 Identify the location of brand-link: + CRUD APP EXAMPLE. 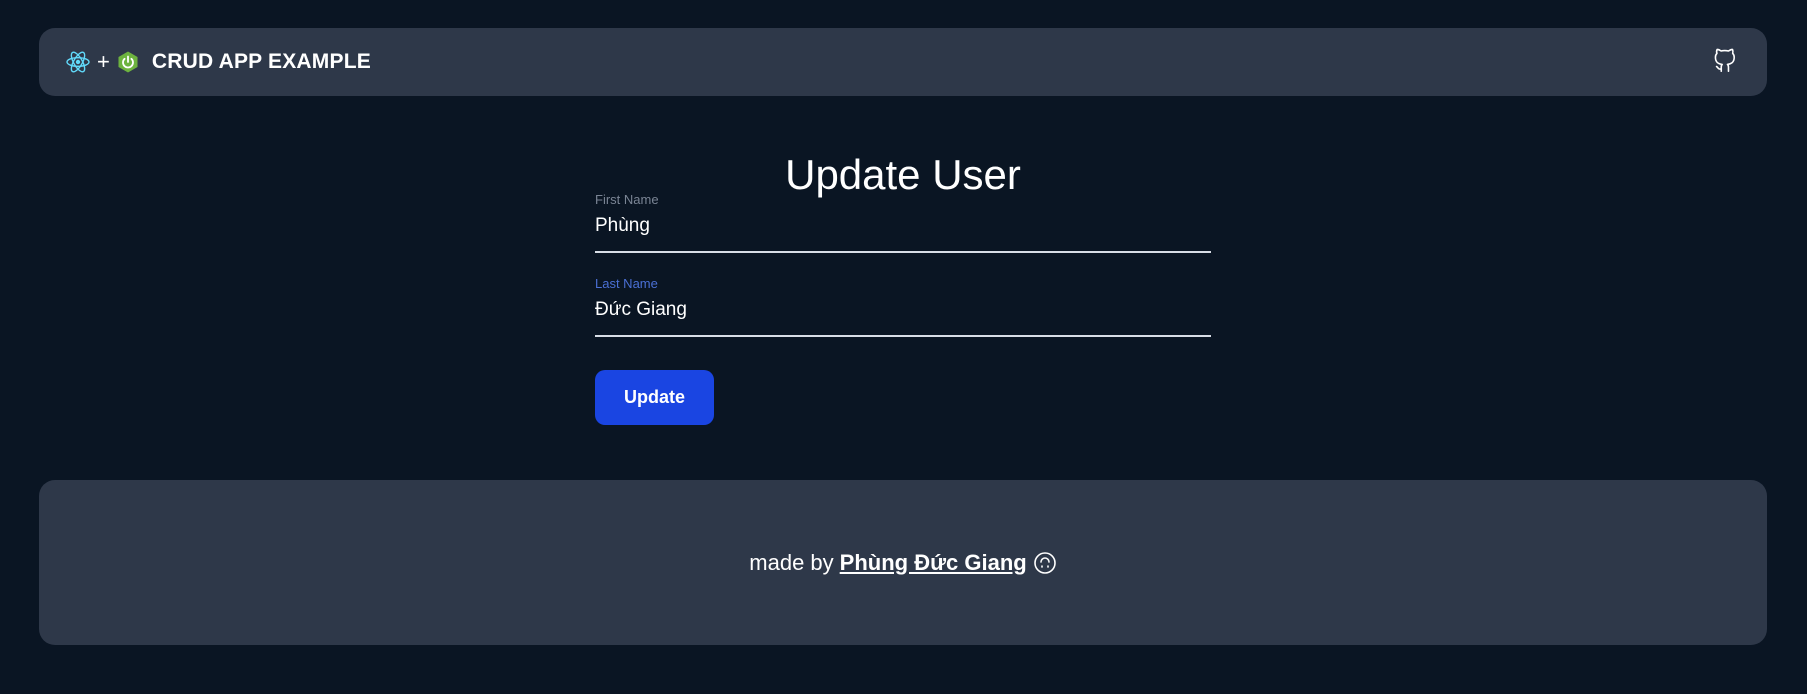
(218, 62).